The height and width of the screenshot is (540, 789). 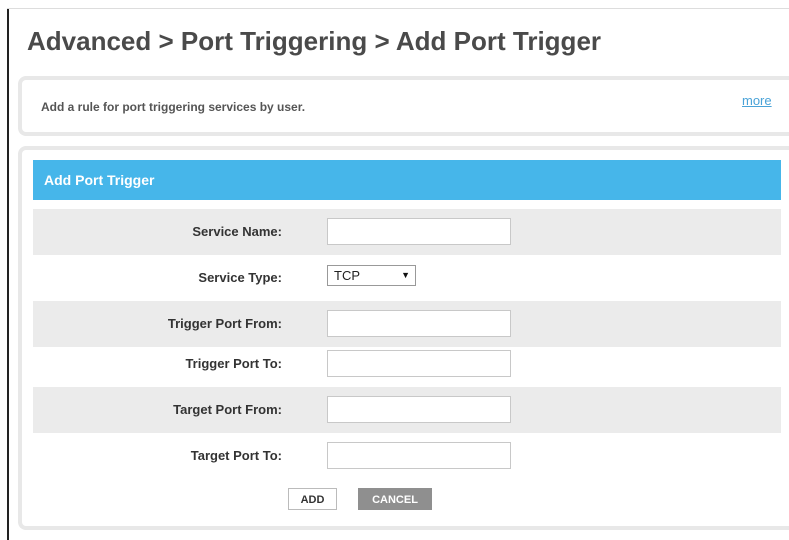 What do you see at coordinates (236, 455) in the screenshot?
I see `target-port-to-label: Target Port To:` at bounding box center [236, 455].